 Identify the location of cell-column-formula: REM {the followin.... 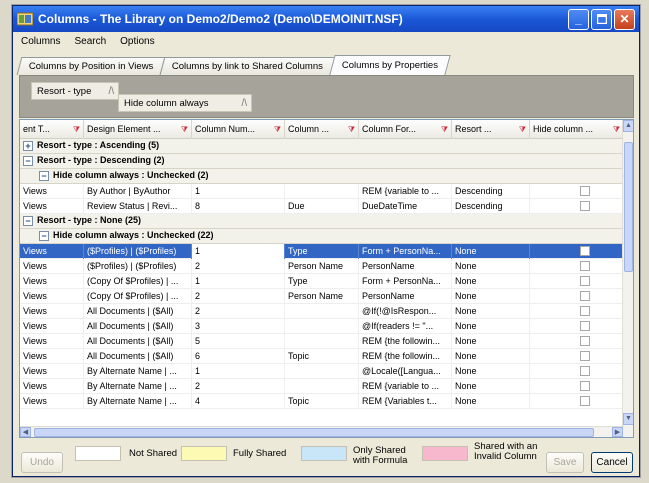
(405, 341).